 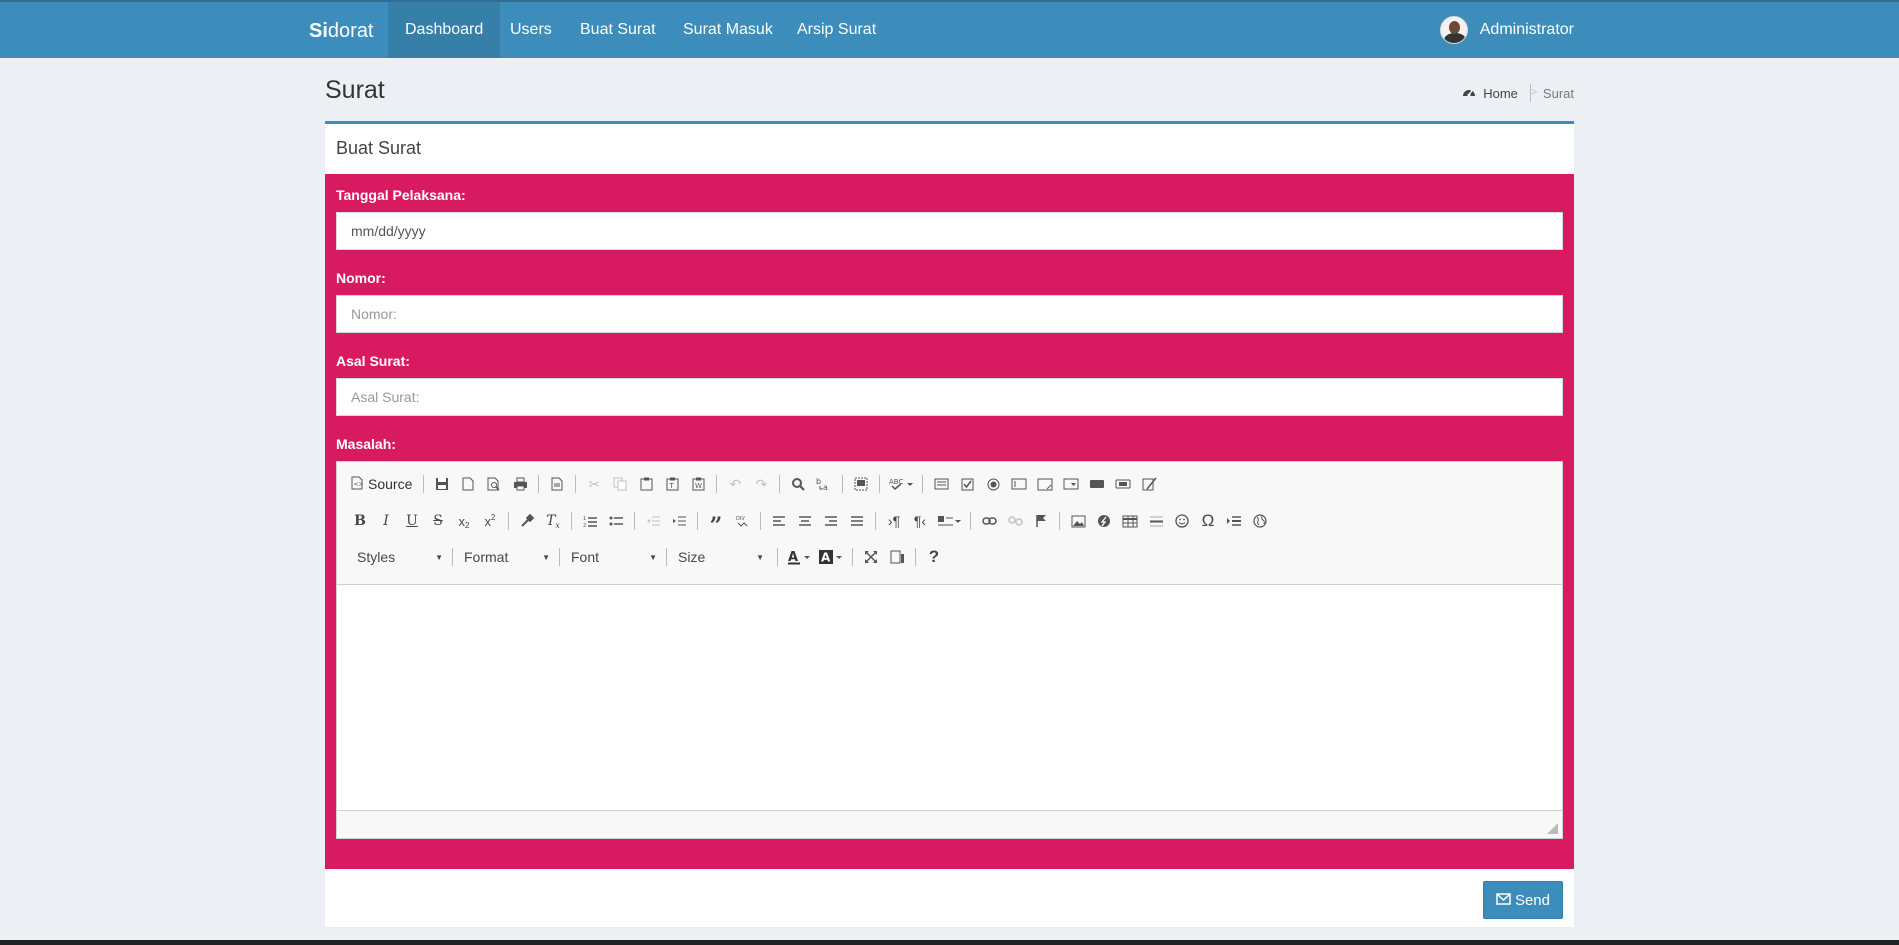 What do you see at coordinates (857, 521) in the screenshot?
I see `justify-icon` at bounding box center [857, 521].